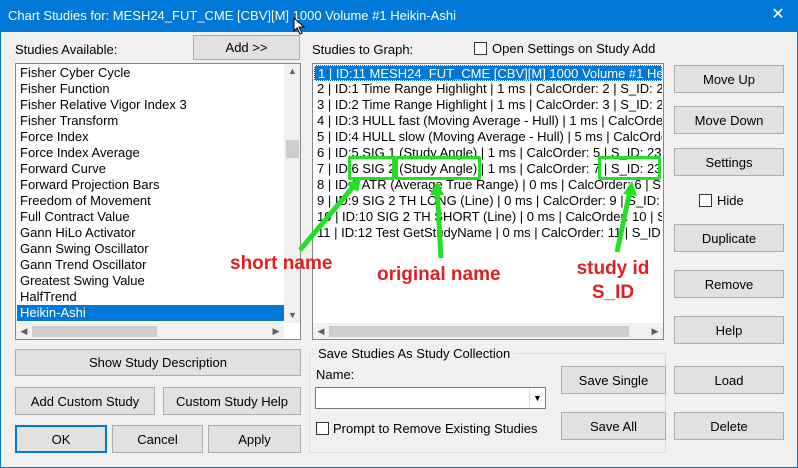  Describe the element at coordinates (480, 48) in the screenshot. I see `open-settings-checkbox` at that location.